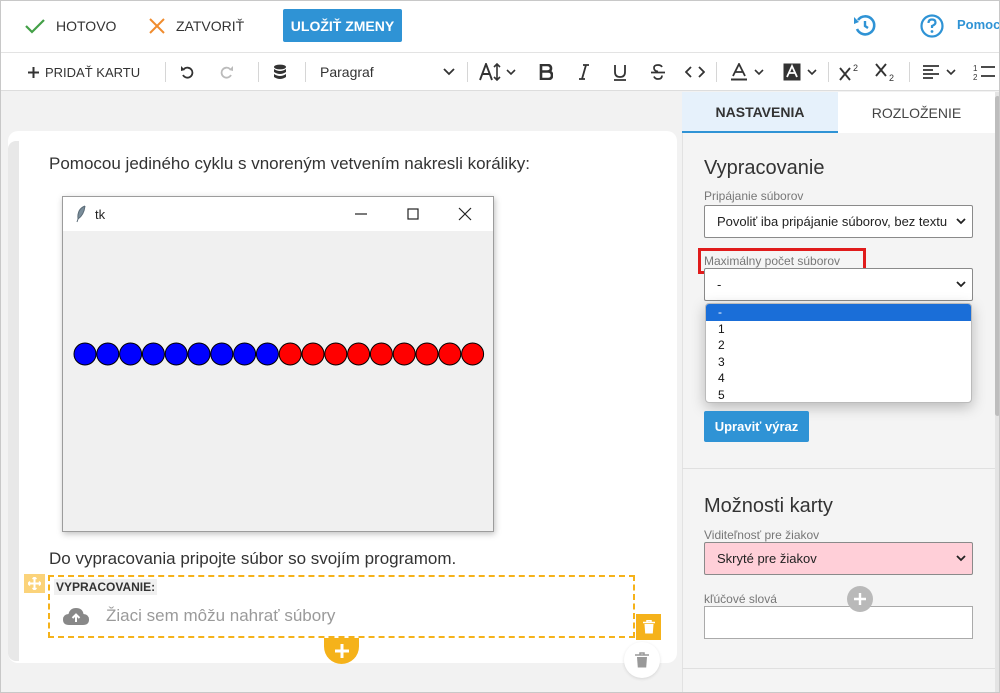 The image size is (1000, 693). I want to click on maximize-icon, so click(413, 214).